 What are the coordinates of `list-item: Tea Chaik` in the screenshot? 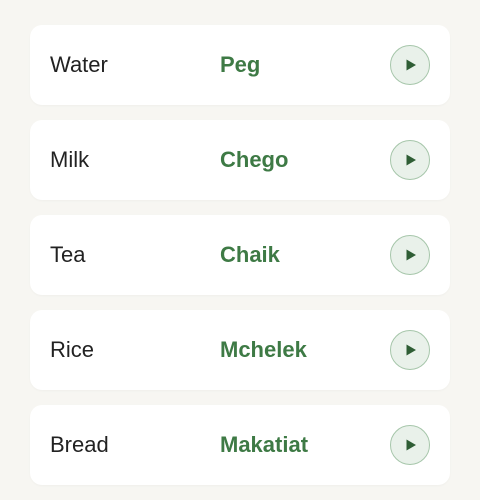 It's located at (240, 255).